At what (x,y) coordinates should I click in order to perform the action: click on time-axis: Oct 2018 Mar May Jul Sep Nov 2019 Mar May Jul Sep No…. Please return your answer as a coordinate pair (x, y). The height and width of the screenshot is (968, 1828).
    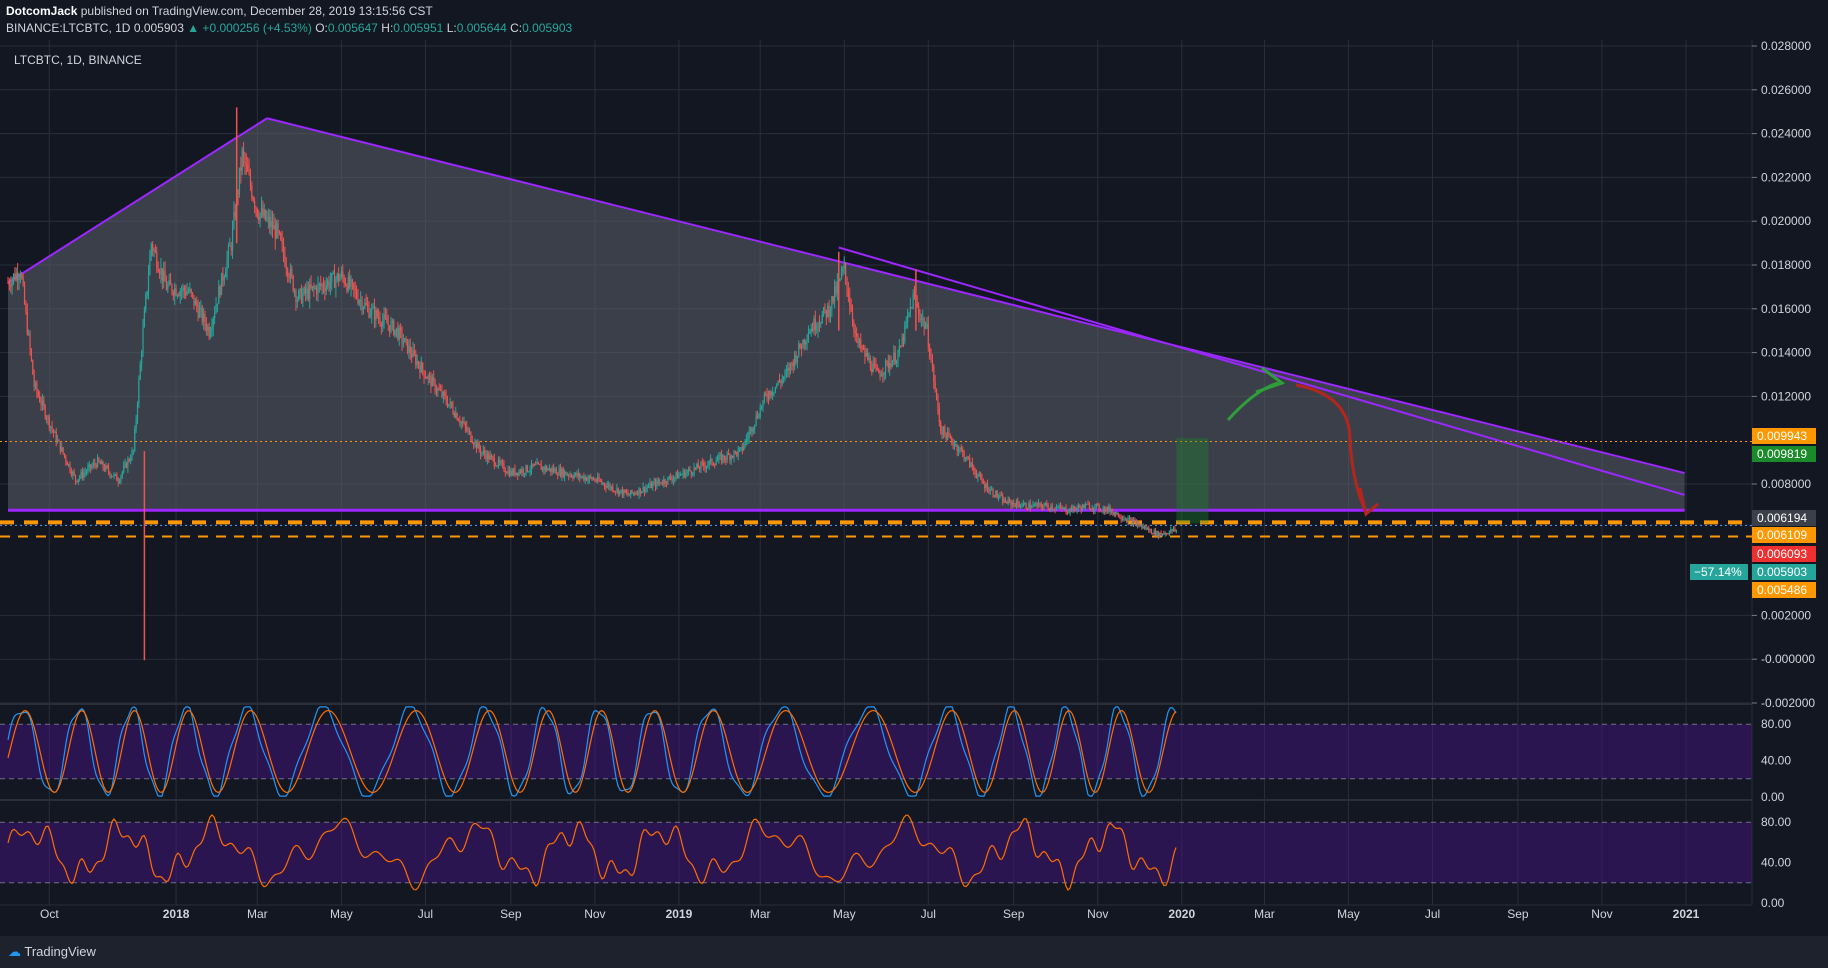
    Looking at the image, I should click on (870, 914).